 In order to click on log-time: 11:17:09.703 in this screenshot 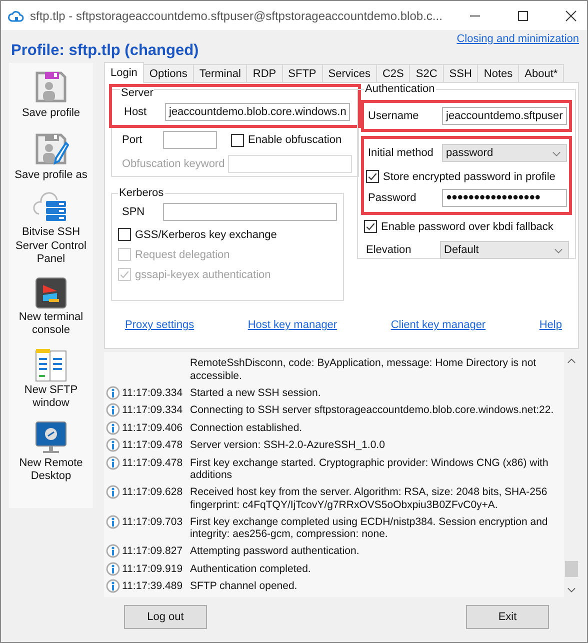, I will do `click(152, 522)`.